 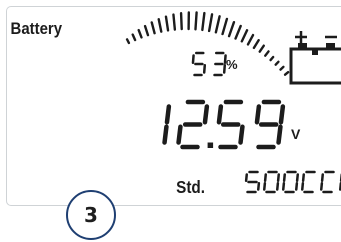 What do you see at coordinates (190, 187) in the screenshot?
I see `standard-label: Std.` at bounding box center [190, 187].